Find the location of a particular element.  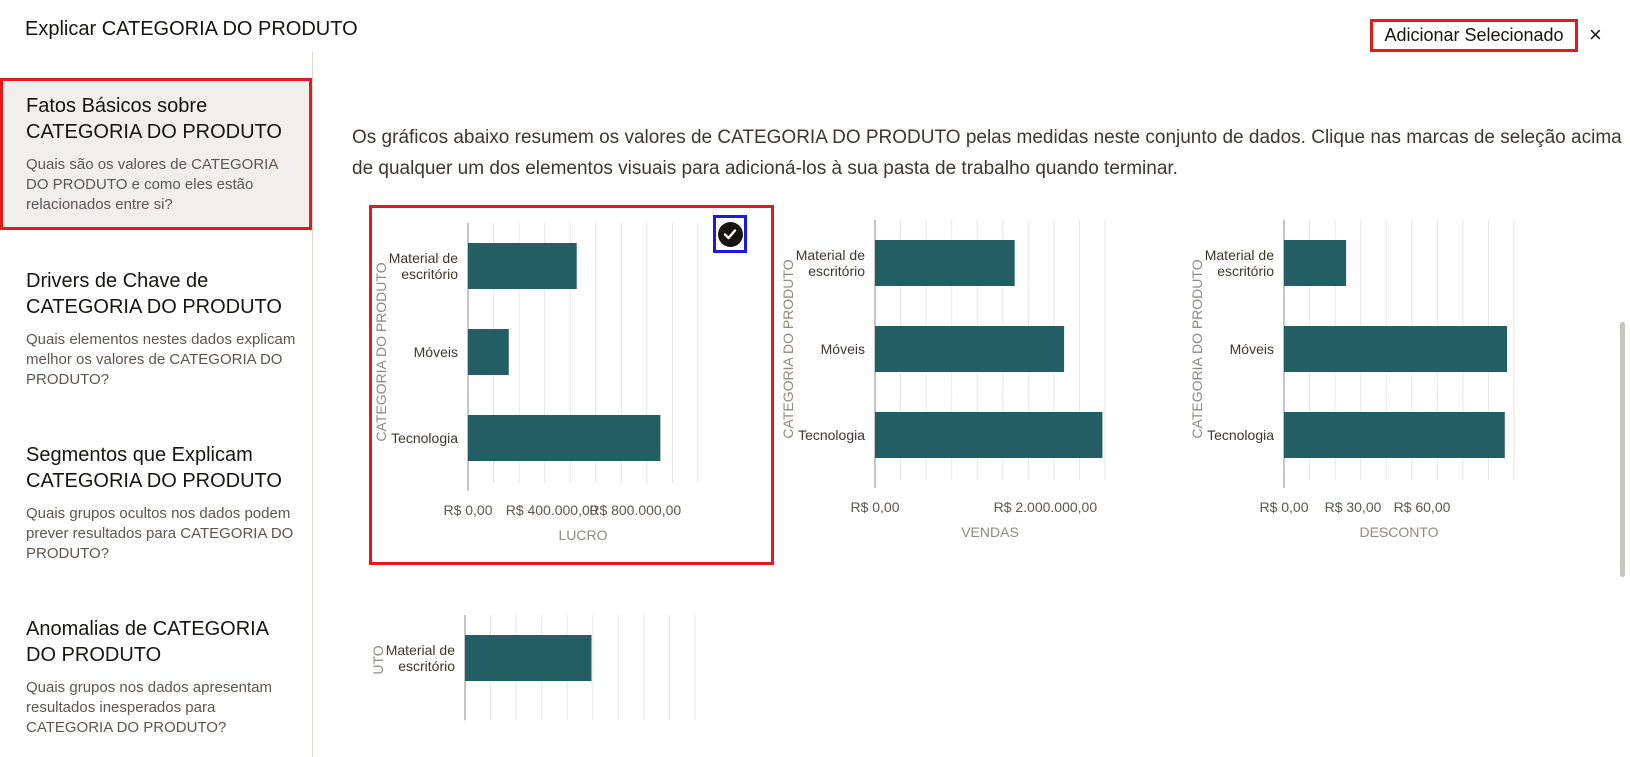

x-axis-title: LUCRO is located at coordinates (582, 535).